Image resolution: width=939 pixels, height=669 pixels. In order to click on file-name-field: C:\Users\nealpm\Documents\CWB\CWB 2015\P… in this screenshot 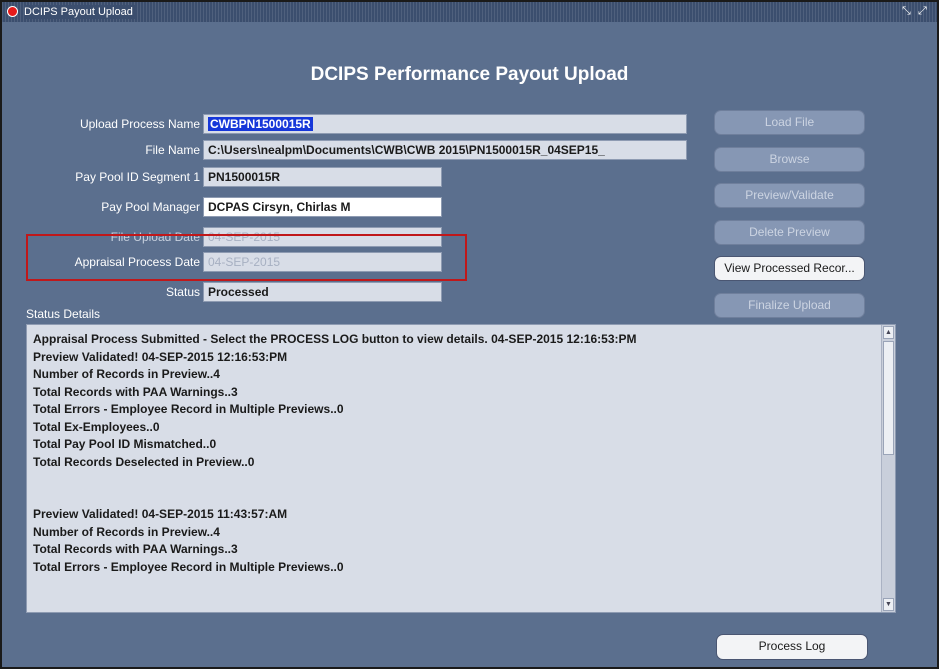, I will do `click(445, 150)`.